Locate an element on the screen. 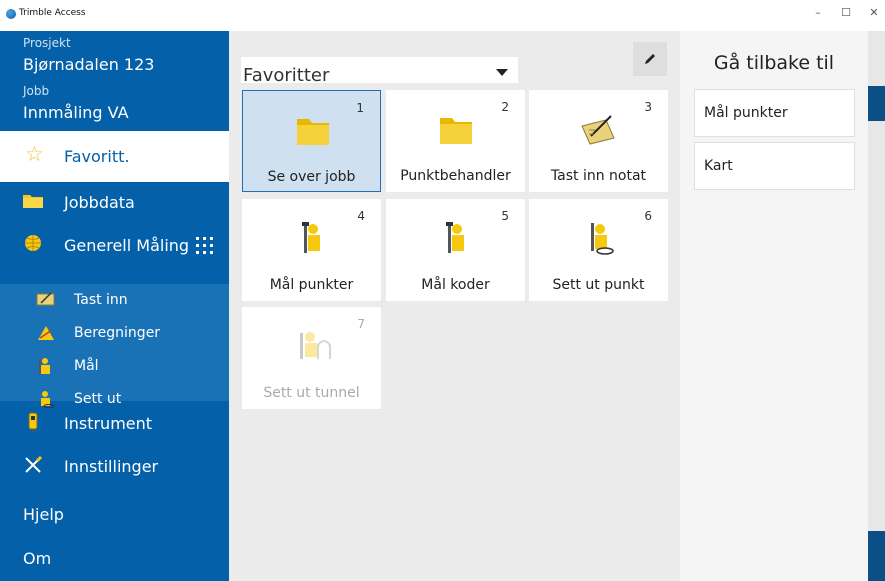 Image resolution: width=885 pixels, height=581 pixels. sidebar-subitem-mal: Mål is located at coordinates (114, 366).